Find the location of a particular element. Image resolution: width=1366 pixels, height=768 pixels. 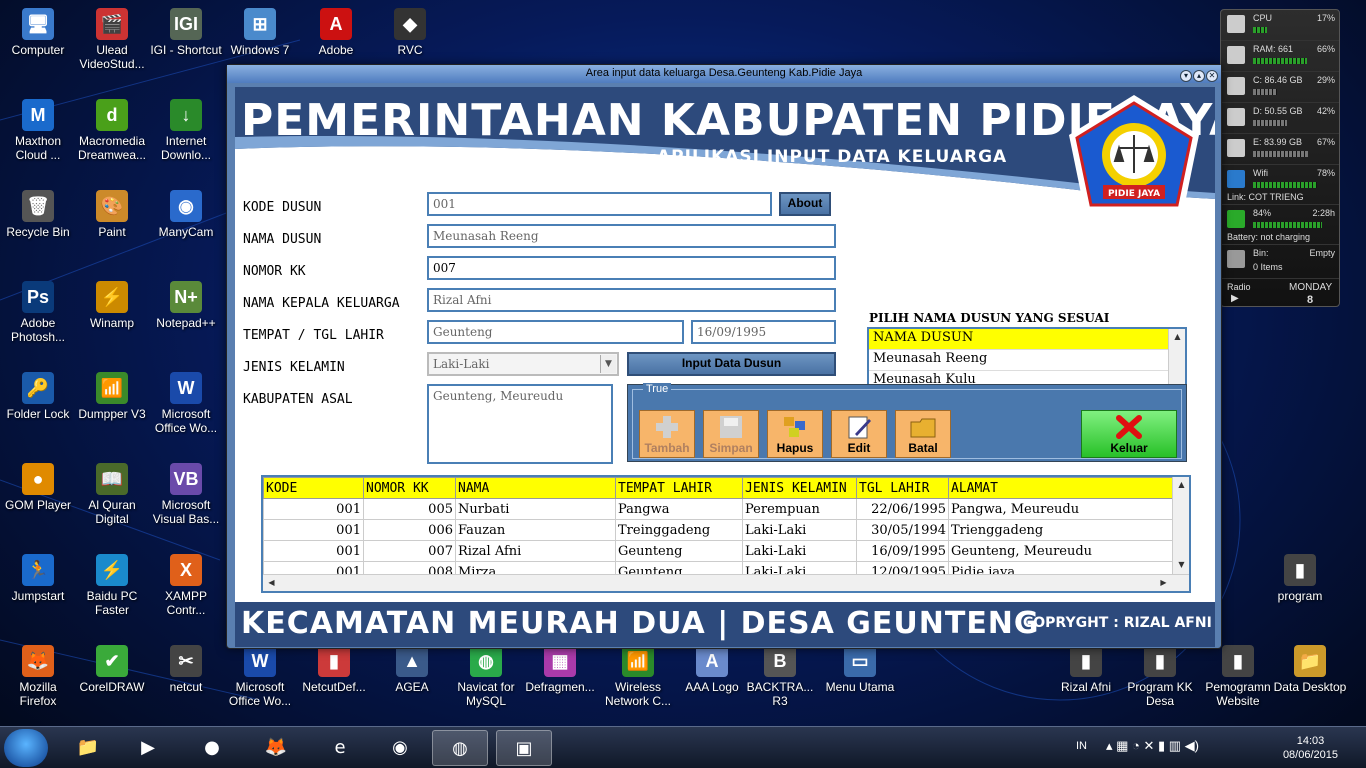

tambah-button: Tambah is located at coordinates (667, 434).